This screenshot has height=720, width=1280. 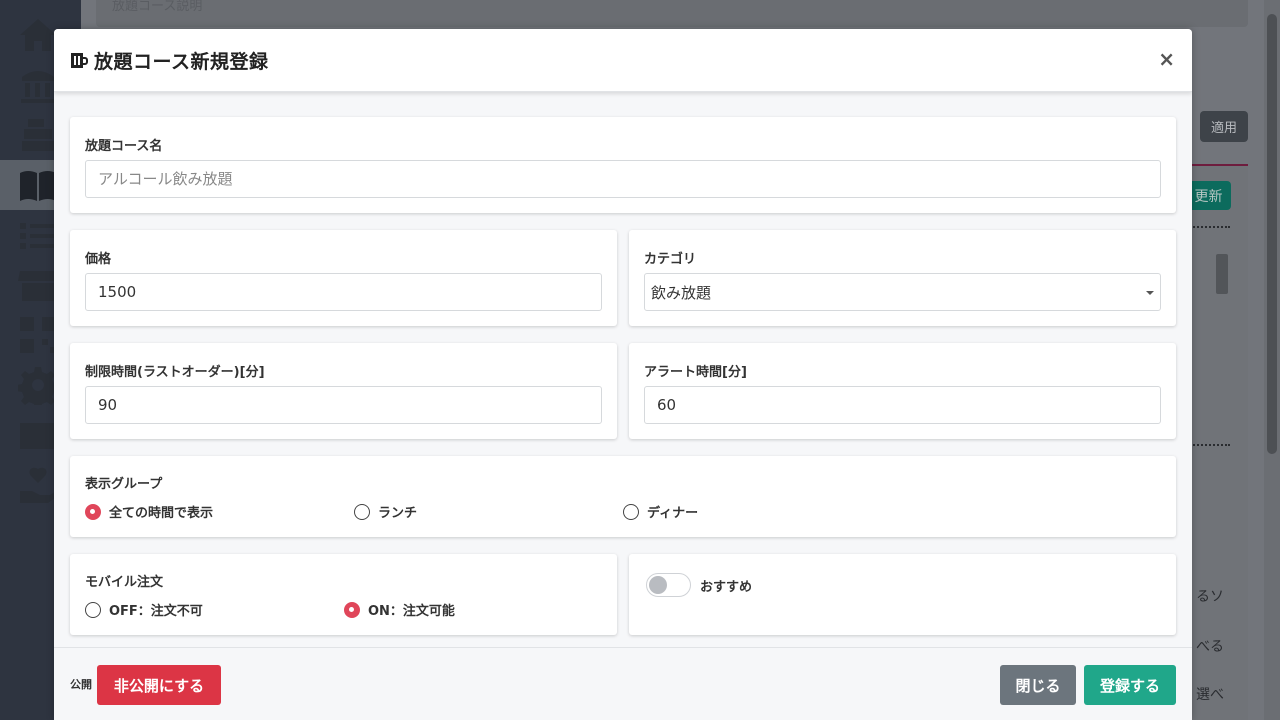 I want to click on time-limit-card: 制限時間(ラストオーダー)[分], so click(x=343, y=391).